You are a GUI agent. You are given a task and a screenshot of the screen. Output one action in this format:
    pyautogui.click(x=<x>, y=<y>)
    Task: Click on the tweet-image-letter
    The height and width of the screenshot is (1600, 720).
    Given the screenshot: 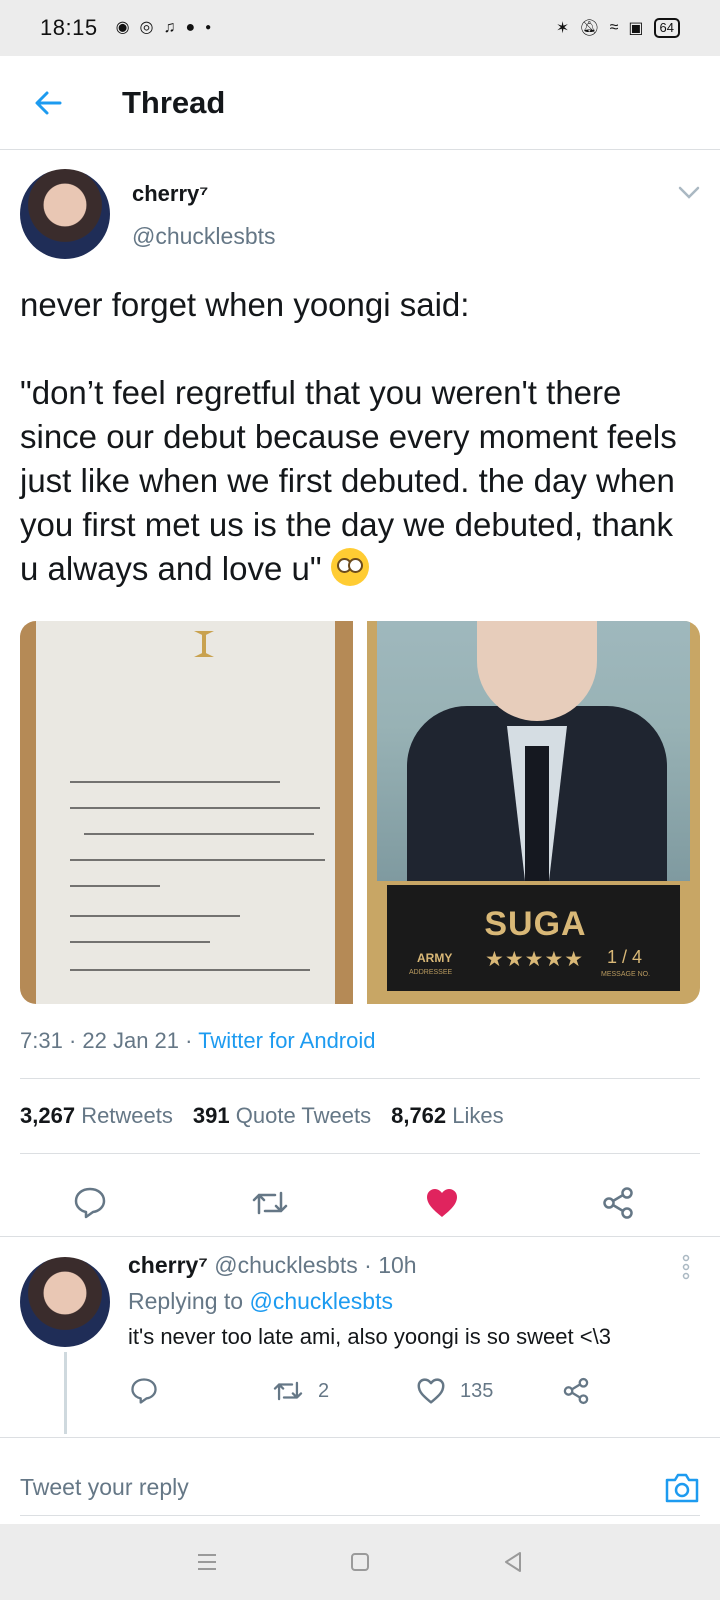 What is the action you would take?
    pyautogui.click(x=186, y=812)
    